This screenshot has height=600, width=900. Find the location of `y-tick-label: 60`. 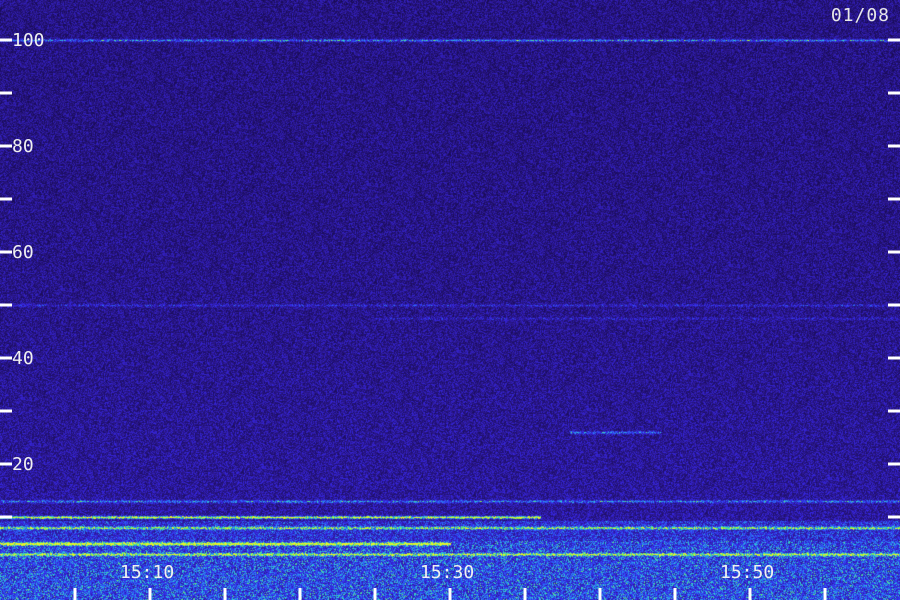

y-tick-label: 60 is located at coordinates (23, 252).